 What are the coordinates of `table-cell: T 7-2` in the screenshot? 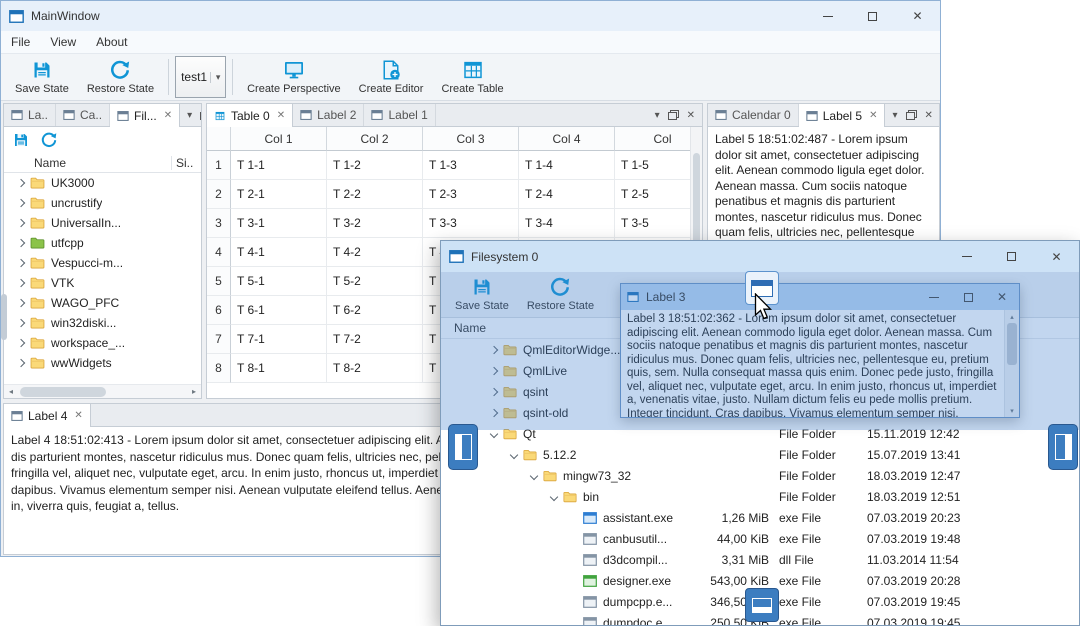 It's located at (375, 339).